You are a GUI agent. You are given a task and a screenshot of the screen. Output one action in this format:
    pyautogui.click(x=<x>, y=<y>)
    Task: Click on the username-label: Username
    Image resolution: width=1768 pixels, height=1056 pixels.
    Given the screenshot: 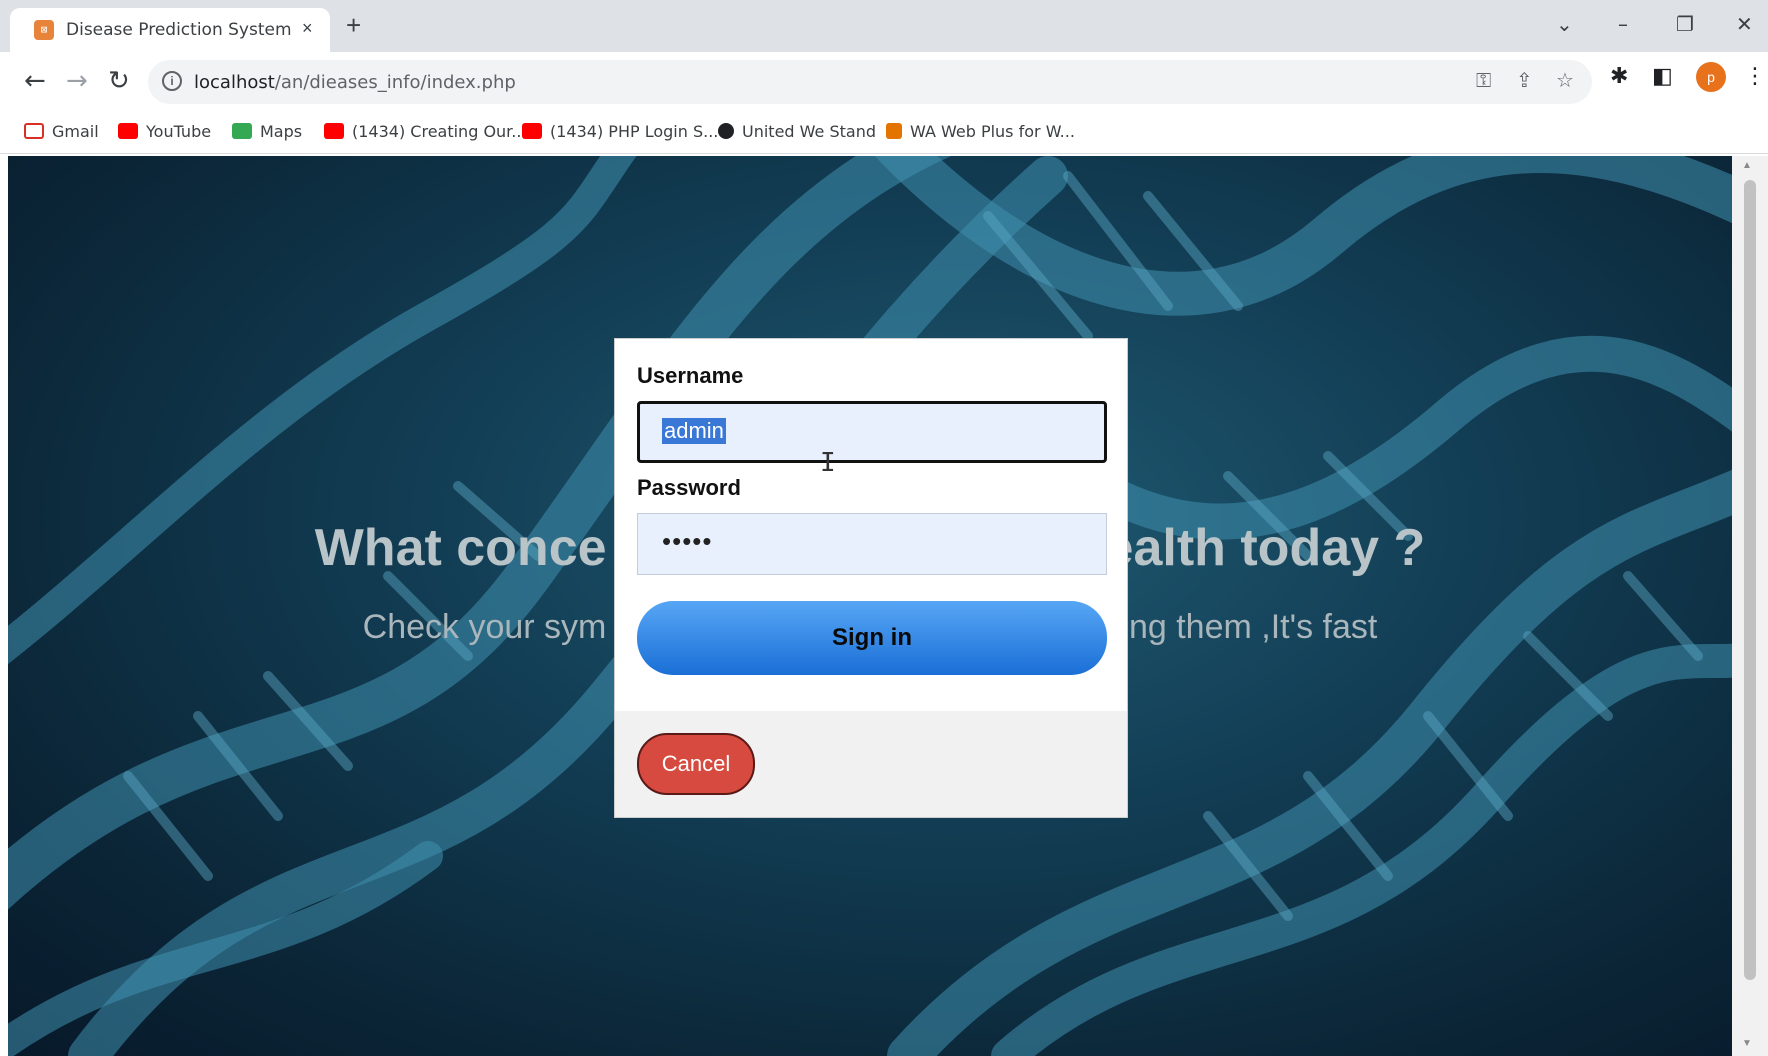 What is the action you would take?
    pyautogui.click(x=690, y=375)
    